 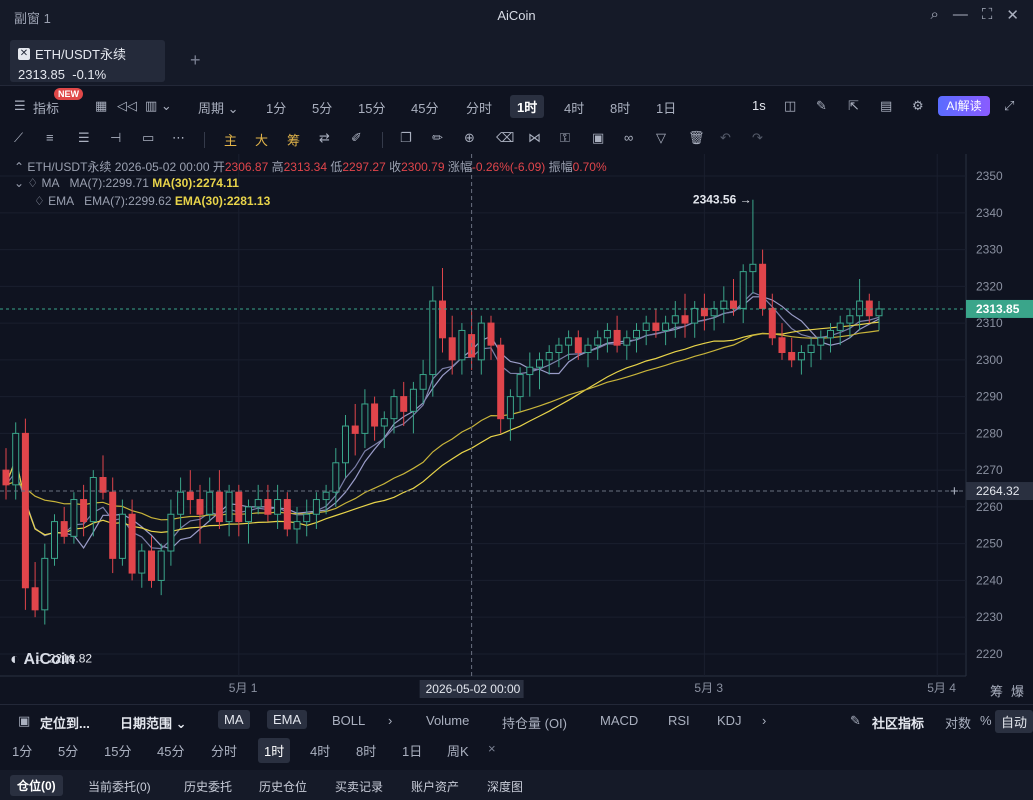 What do you see at coordinates (348, 720) in the screenshot?
I see `ind-boll: BOLL` at bounding box center [348, 720].